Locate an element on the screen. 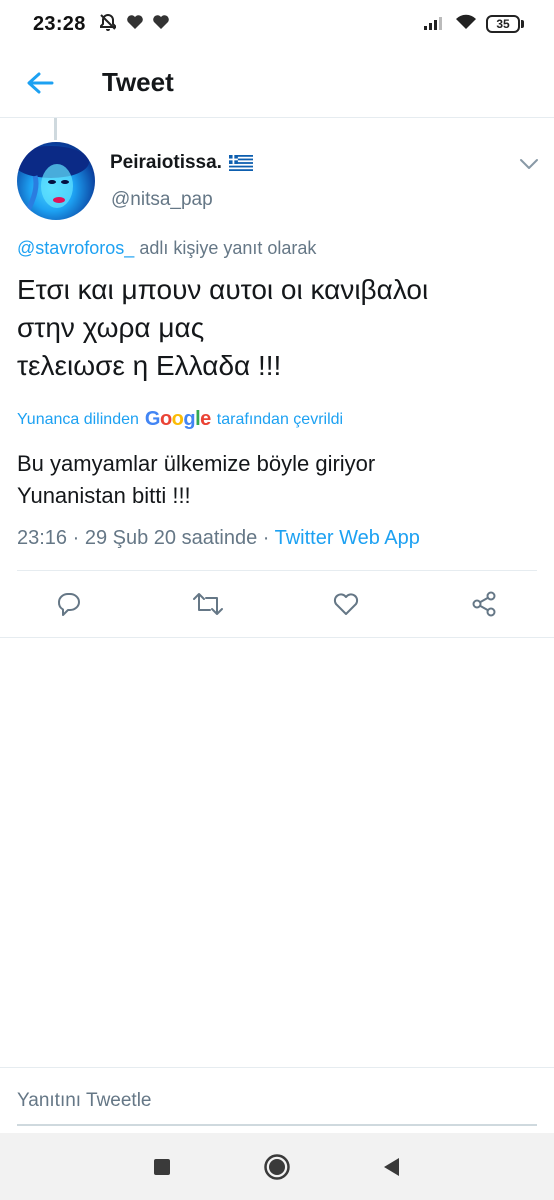 This screenshot has width=554, height=1200. circle-icon is located at coordinates (277, 1167).